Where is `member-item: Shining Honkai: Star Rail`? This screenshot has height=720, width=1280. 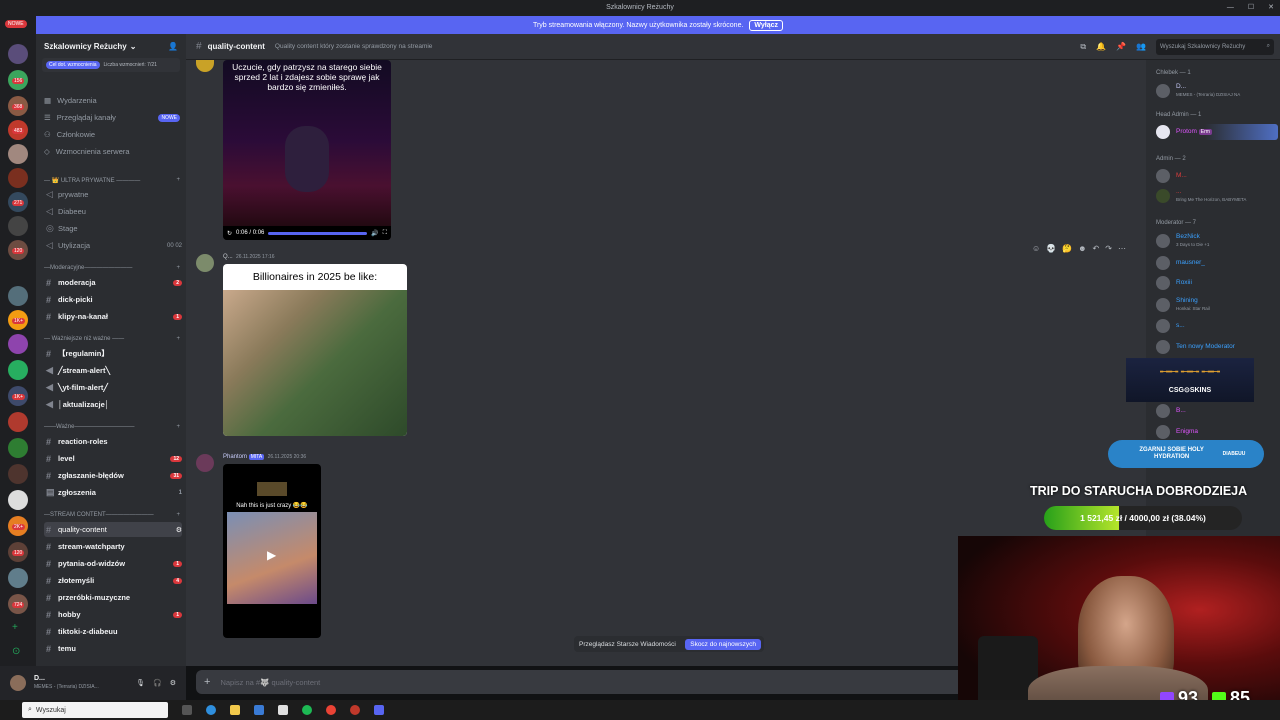 member-item: Shining Honkai: Star Rail is located at coordinates (1217, 305).